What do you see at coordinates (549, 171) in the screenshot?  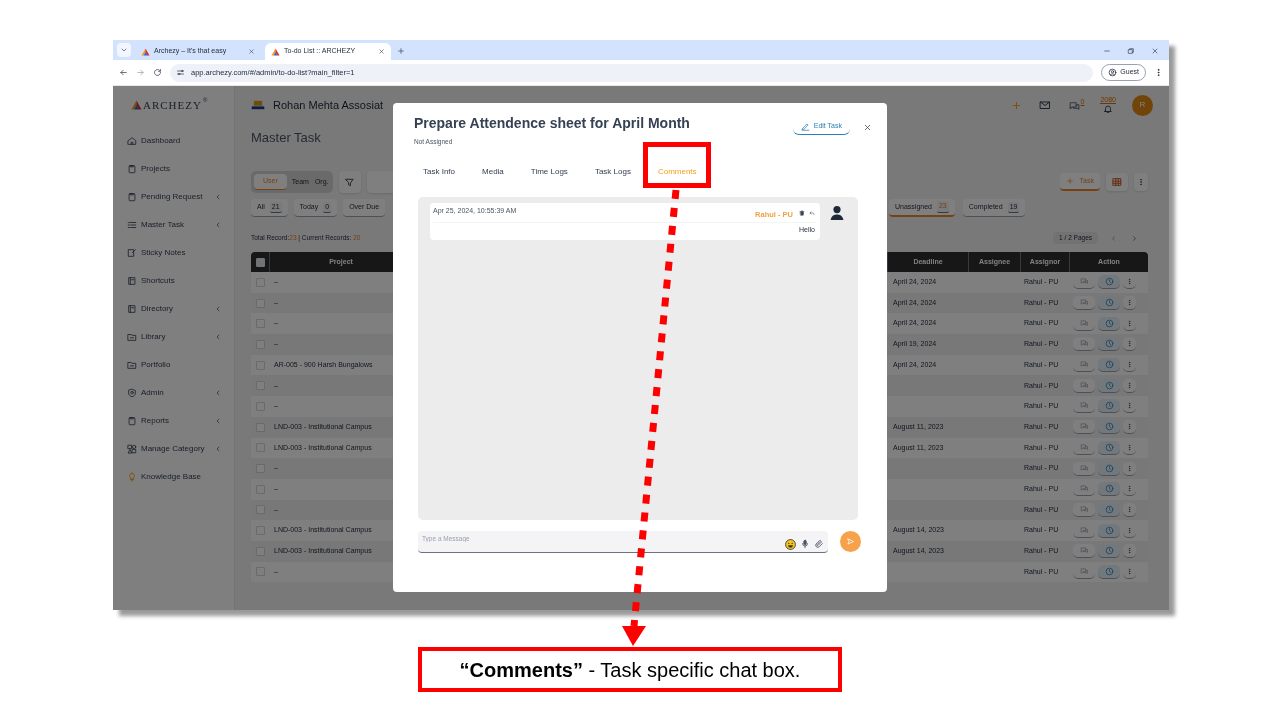 I see `dialog-tab: Time Logs` at bounding box center [549, 171].